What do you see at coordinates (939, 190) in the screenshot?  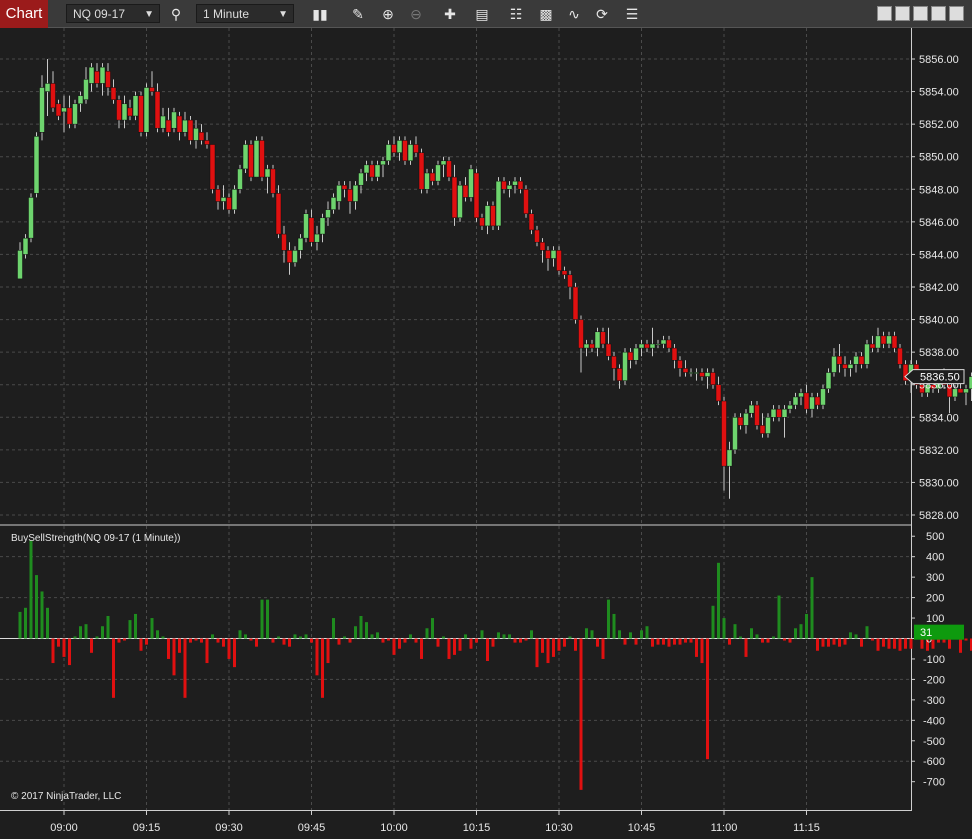 I see `price-tick-label: 5848.00` at bounding box center [939, 190].